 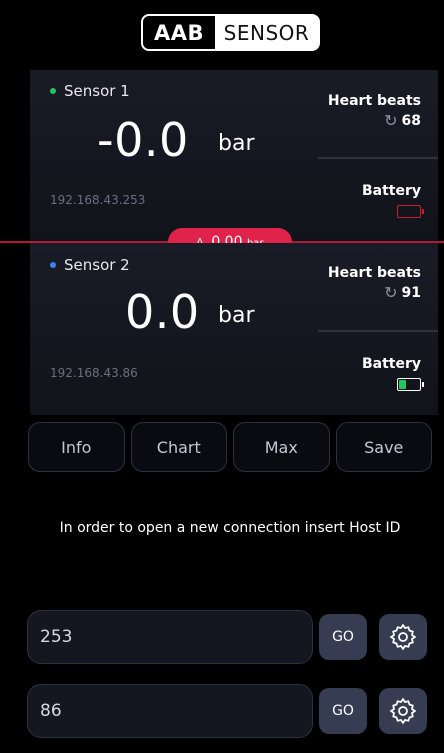 I want to click on app-logo: AAB SENSOR, so click(x=230, y=32).